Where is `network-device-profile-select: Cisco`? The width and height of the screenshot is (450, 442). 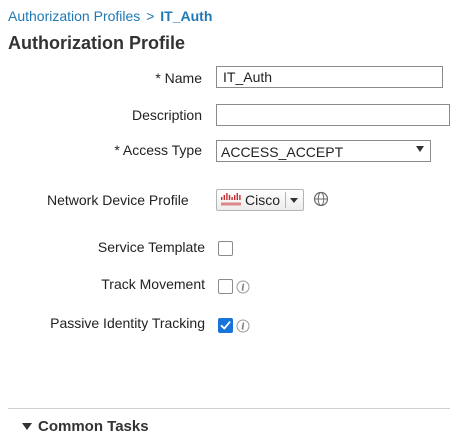
network-device-profile-select: Cisco is located at coordinates (260, 200).